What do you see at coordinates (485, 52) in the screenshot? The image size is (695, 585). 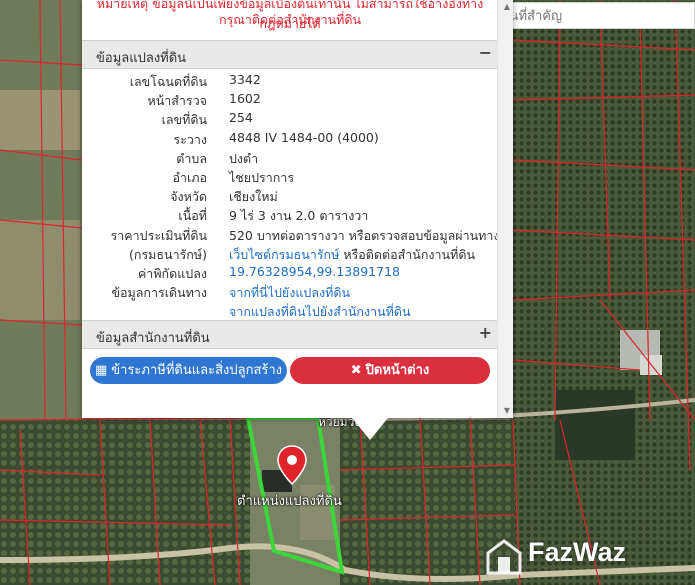 I see `collapse-icon: −` at bounding box center [485, 52].